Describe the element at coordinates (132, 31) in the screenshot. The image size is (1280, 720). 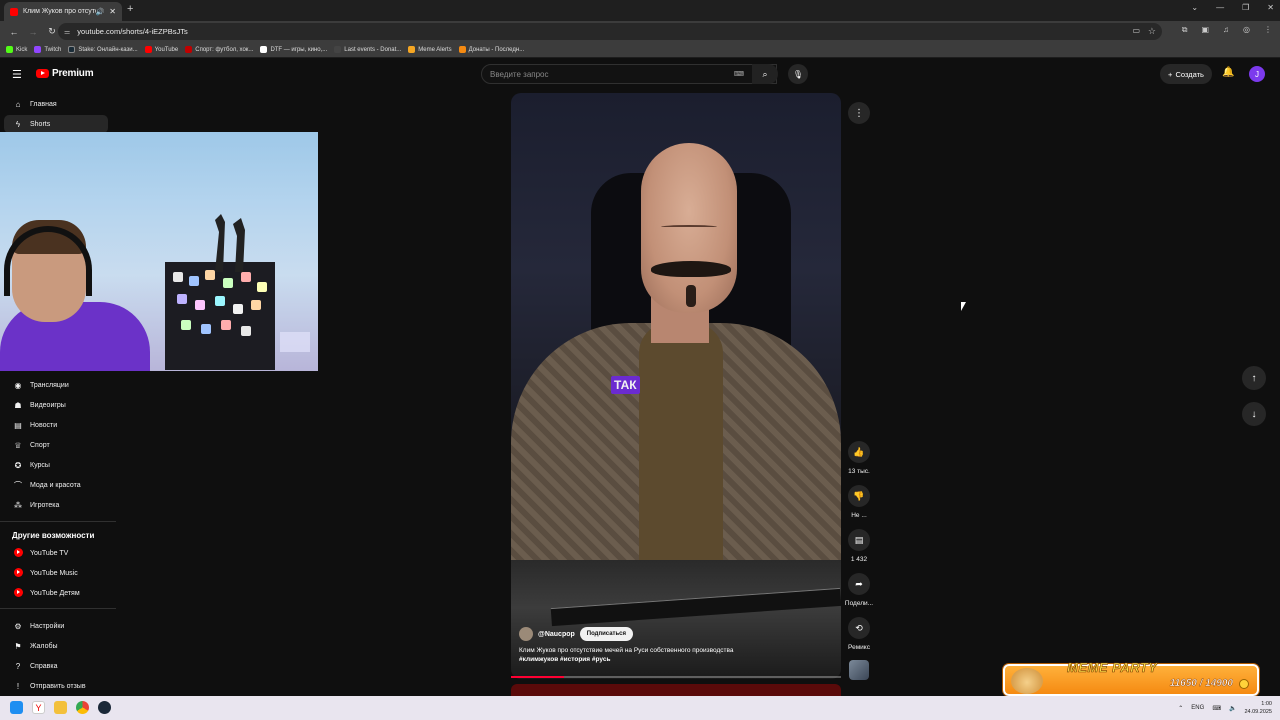
I see `url-text: youtube.com/shorts/4-iEZPBsJTs` at that location.